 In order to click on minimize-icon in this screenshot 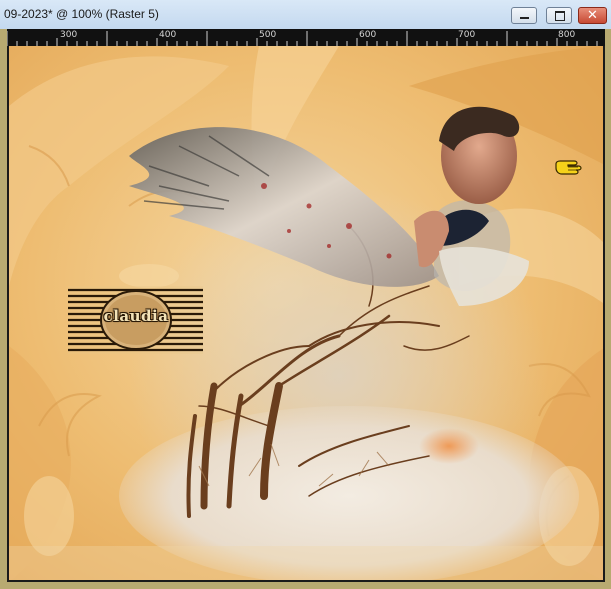, I will do `click(524, 18)`.